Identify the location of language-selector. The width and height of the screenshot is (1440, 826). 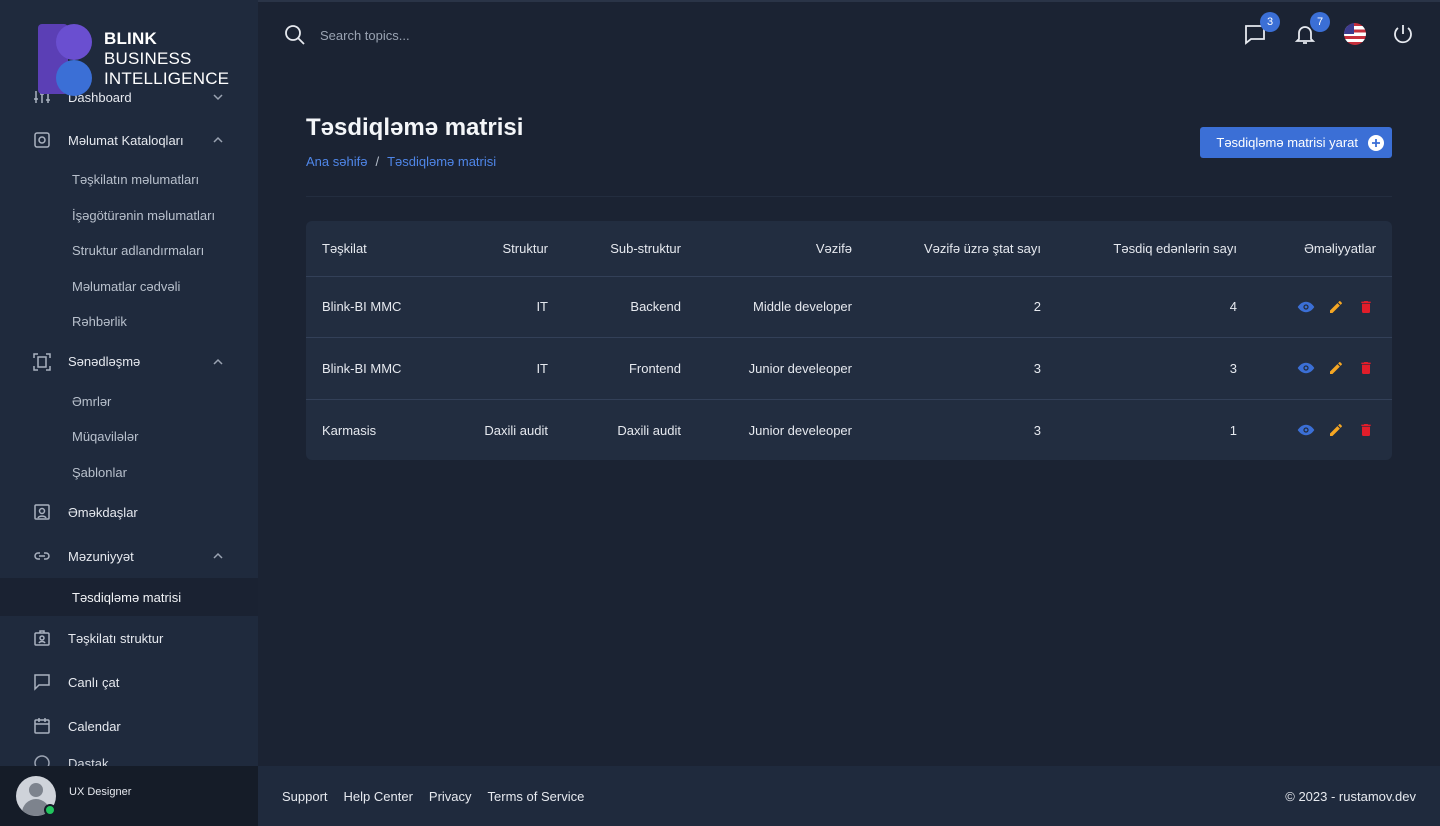
(1355, 34).